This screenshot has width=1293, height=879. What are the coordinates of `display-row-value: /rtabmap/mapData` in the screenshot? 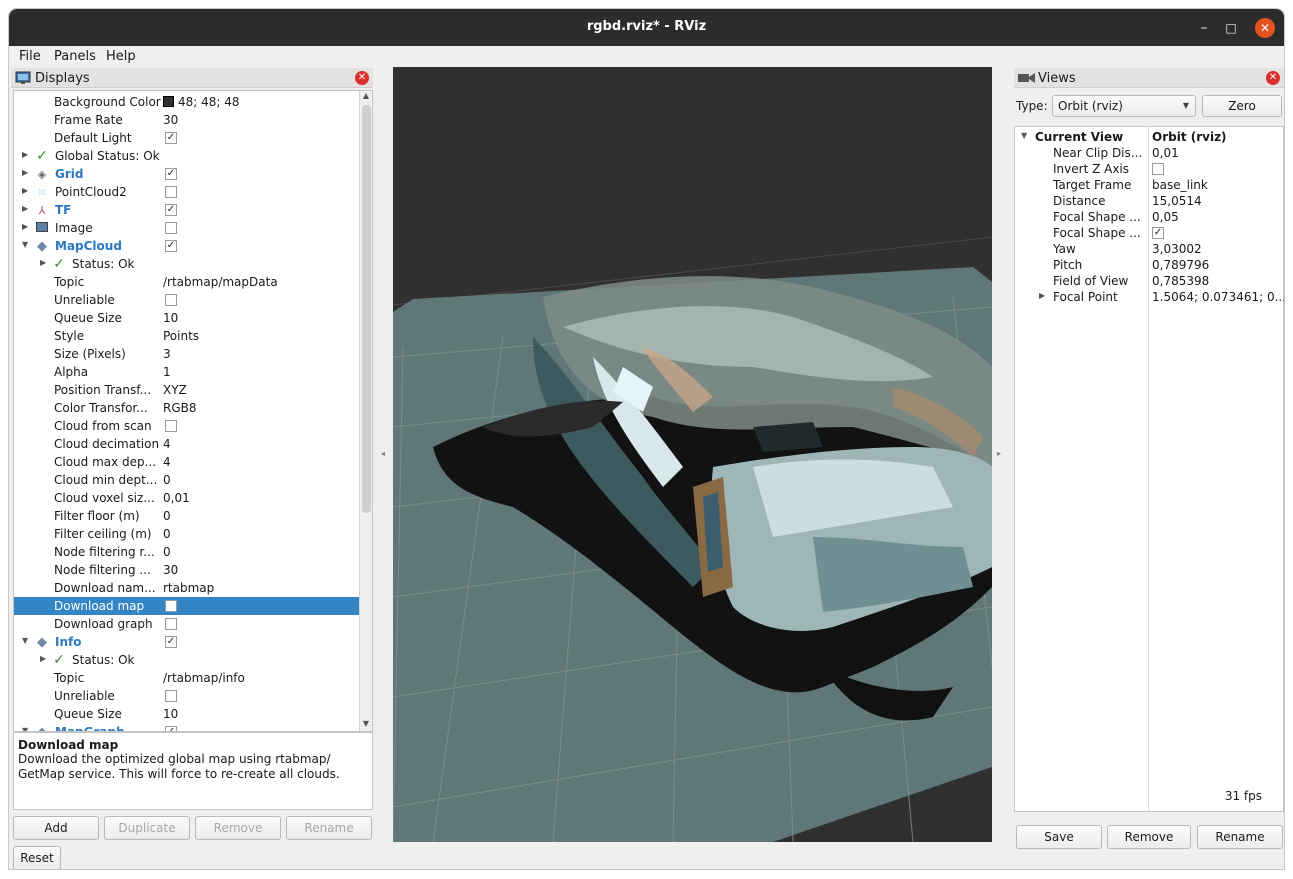 It's located at (220, 282).